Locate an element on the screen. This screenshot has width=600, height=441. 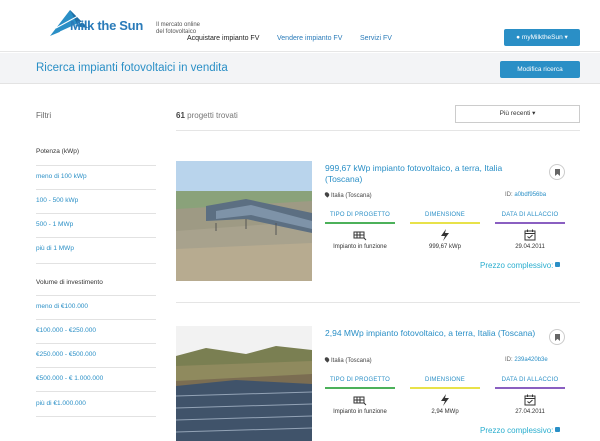
modify-search-button: Modifica ricerca is located at coordinates (540, 69).